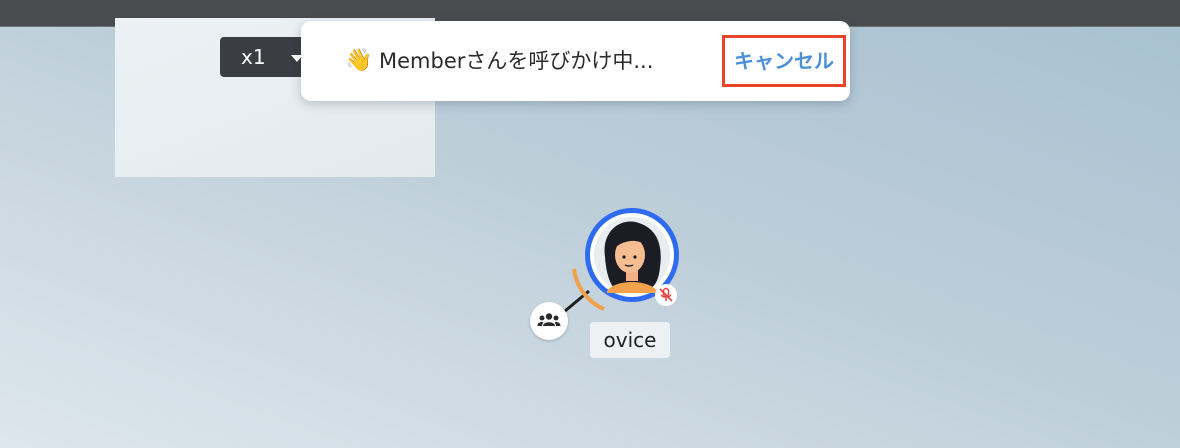 The width and height of the screenshot is (1180, 448). I want to click on microphone-muted-icon, so click(666, 295).